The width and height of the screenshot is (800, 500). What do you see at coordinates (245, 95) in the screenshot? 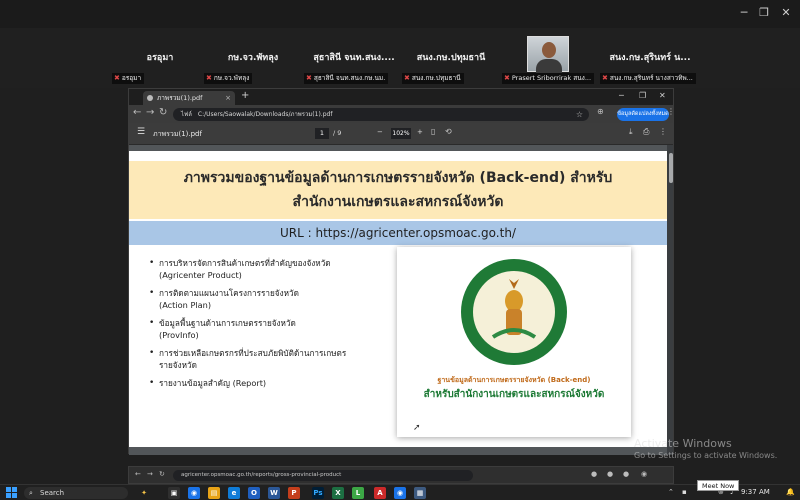
I see `new-tab-button: +` at bounding box center [245, 95].